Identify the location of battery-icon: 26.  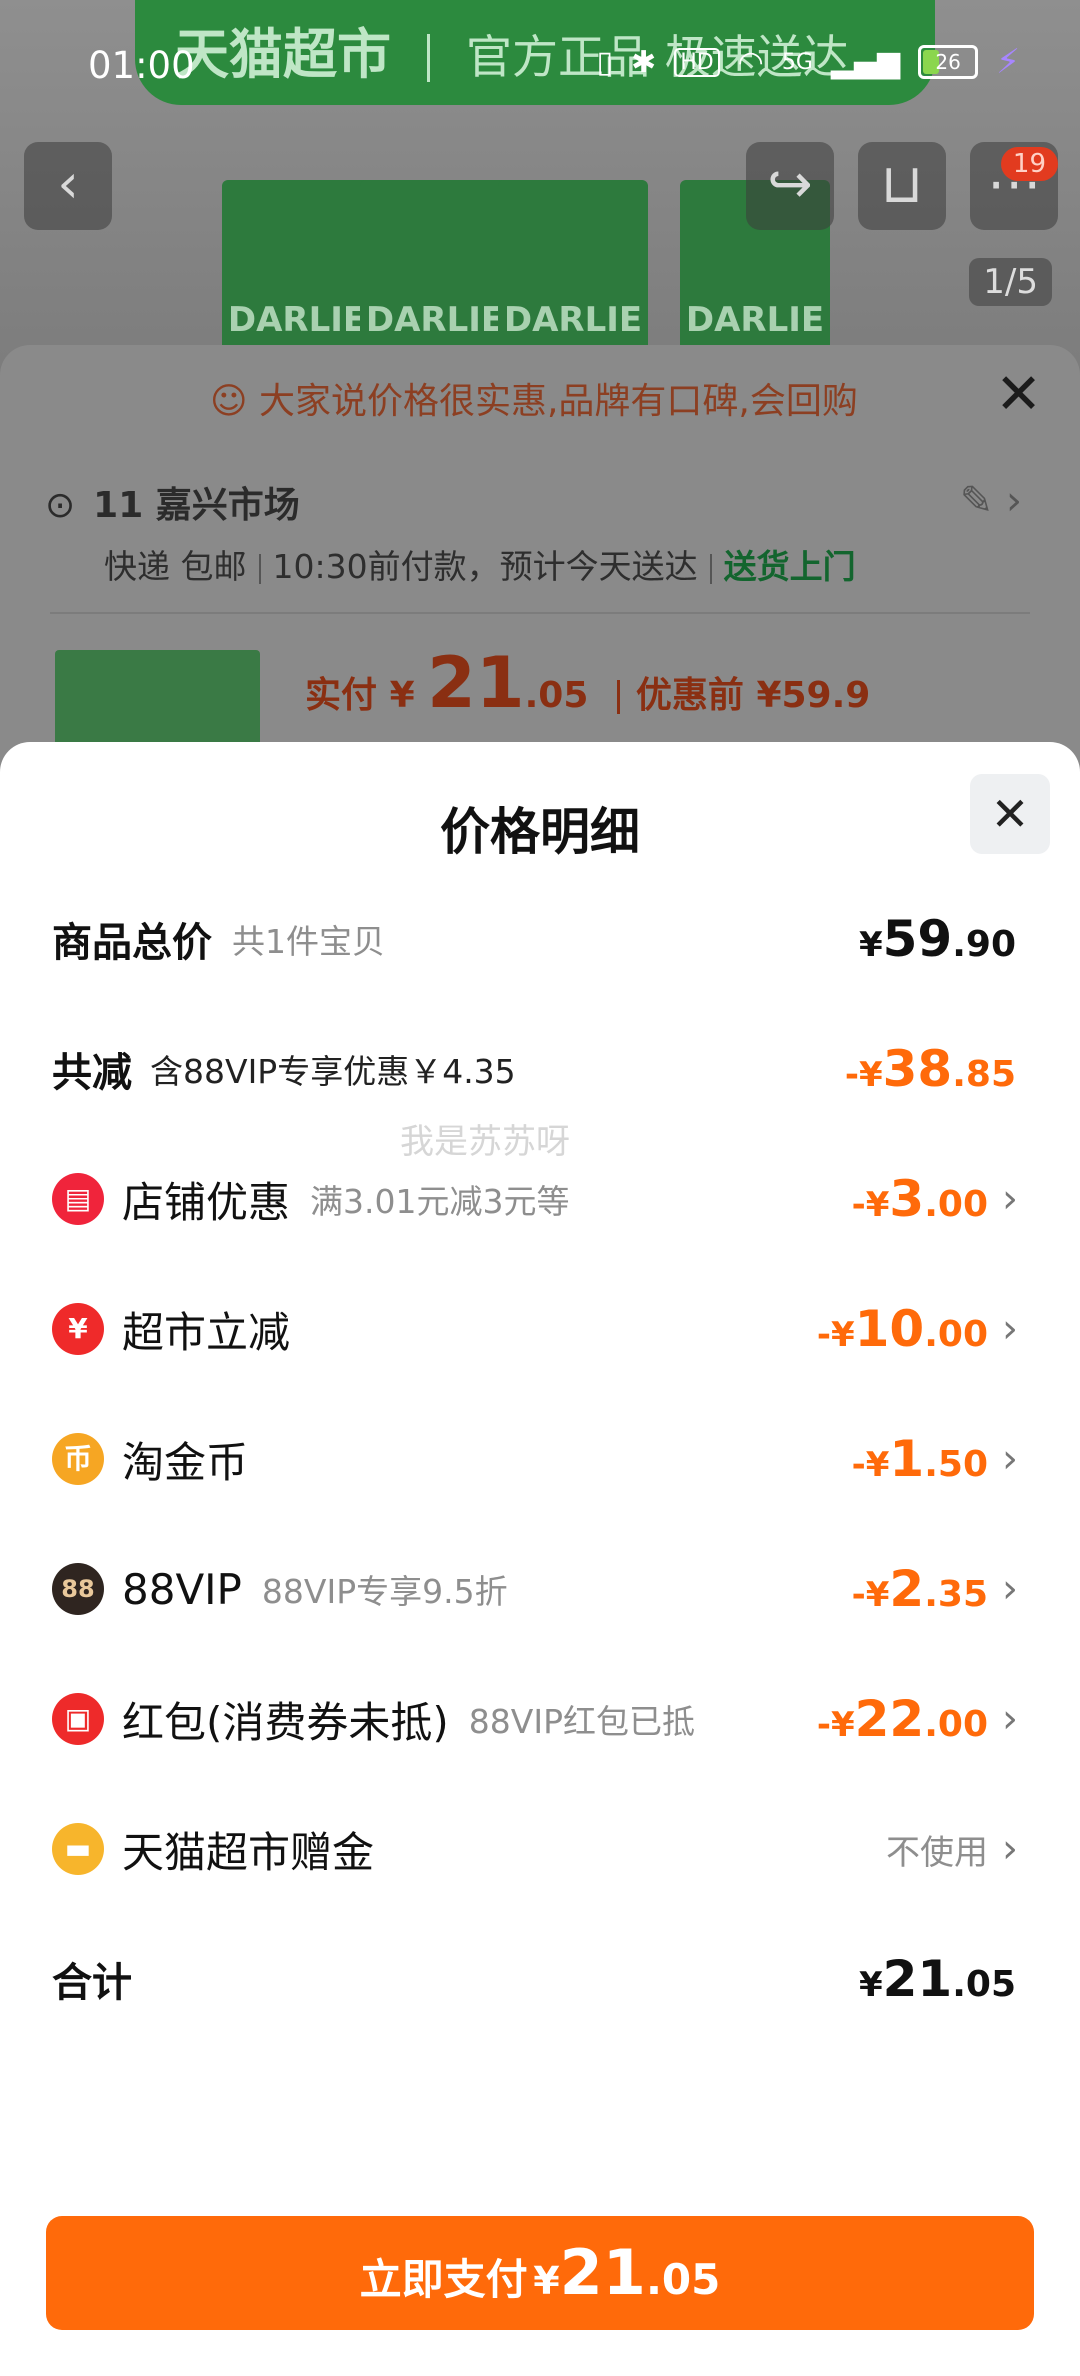
(948, 62).